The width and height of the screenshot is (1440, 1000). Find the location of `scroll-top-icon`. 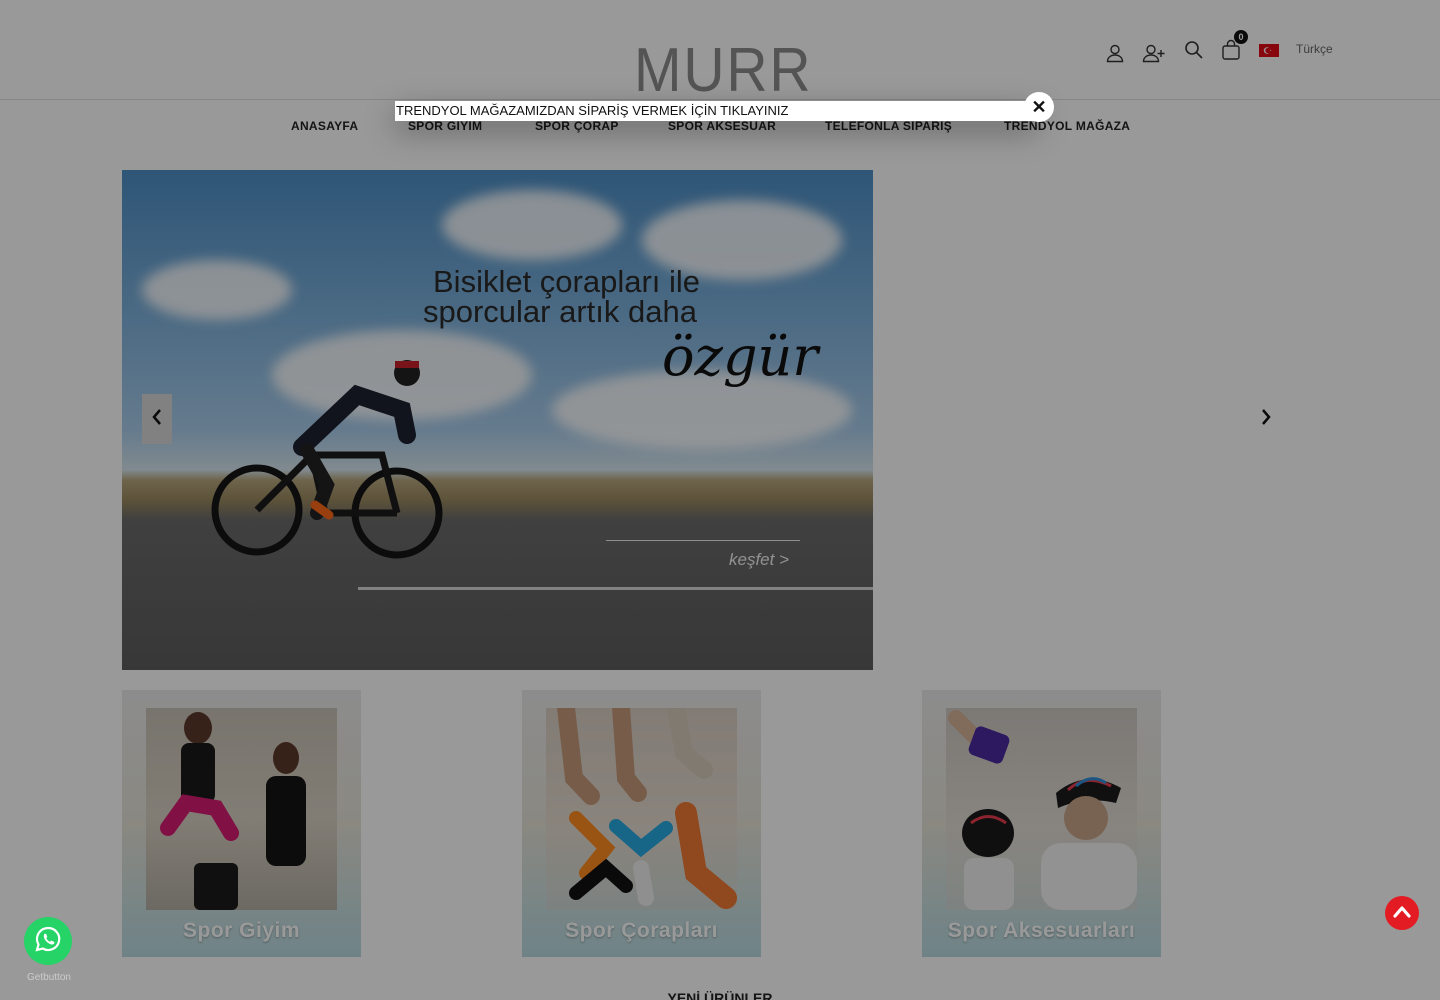

scroll-top-icon is located at coordinates (1402, 913).